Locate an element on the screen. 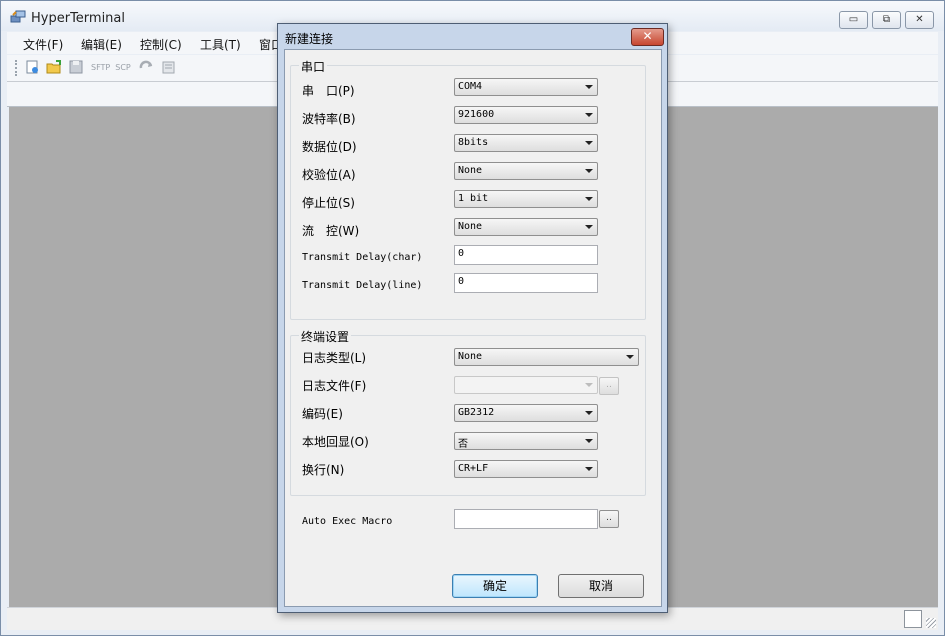 Image resolution: width=945 pixels, height=636 pixels. toolbar-grip is located at coordinates (17, 68).